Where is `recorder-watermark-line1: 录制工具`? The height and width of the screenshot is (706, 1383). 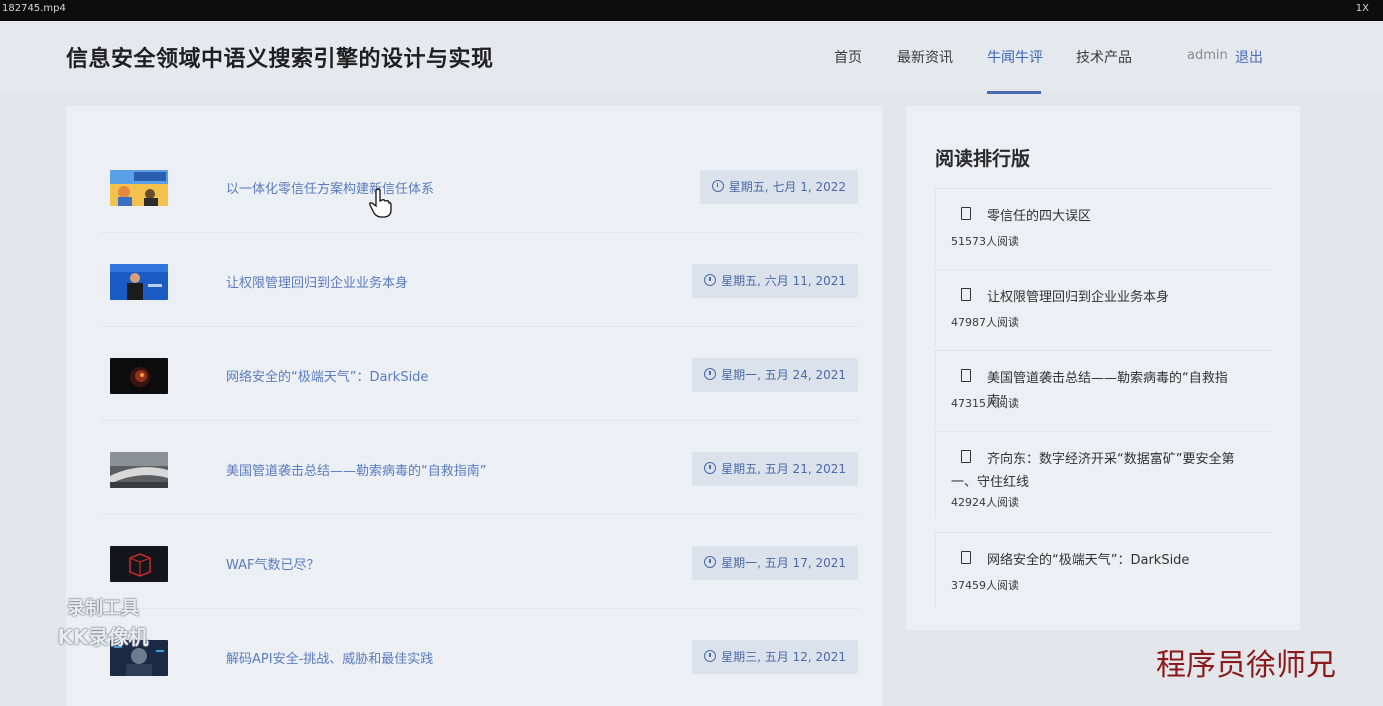
recorder-watermark-line1: 录制工具 is located at coordinates (103, 608).